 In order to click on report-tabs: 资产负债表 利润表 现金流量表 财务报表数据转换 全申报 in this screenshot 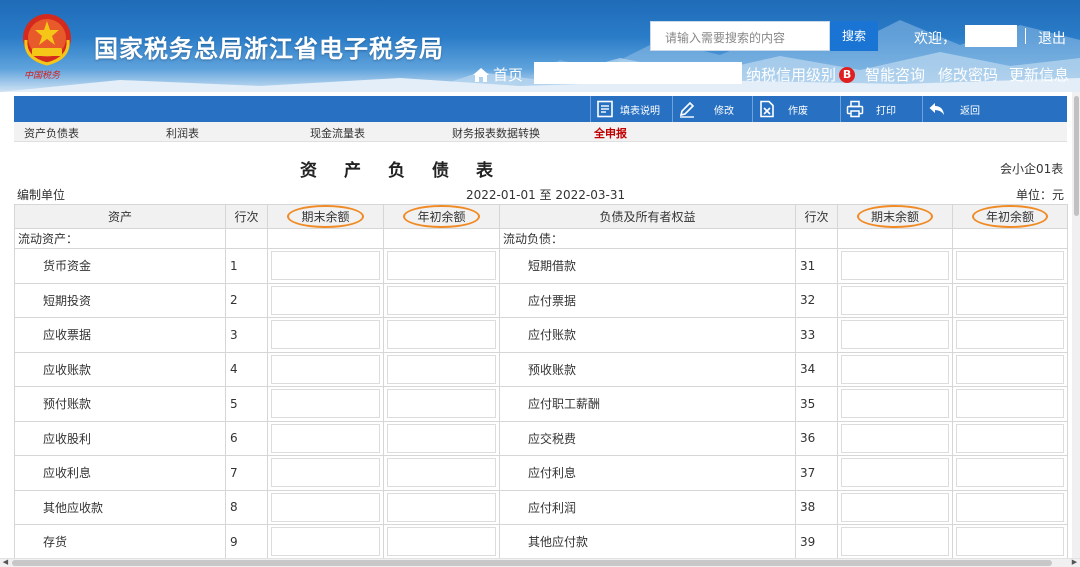, I will do `click(540, 132)`.